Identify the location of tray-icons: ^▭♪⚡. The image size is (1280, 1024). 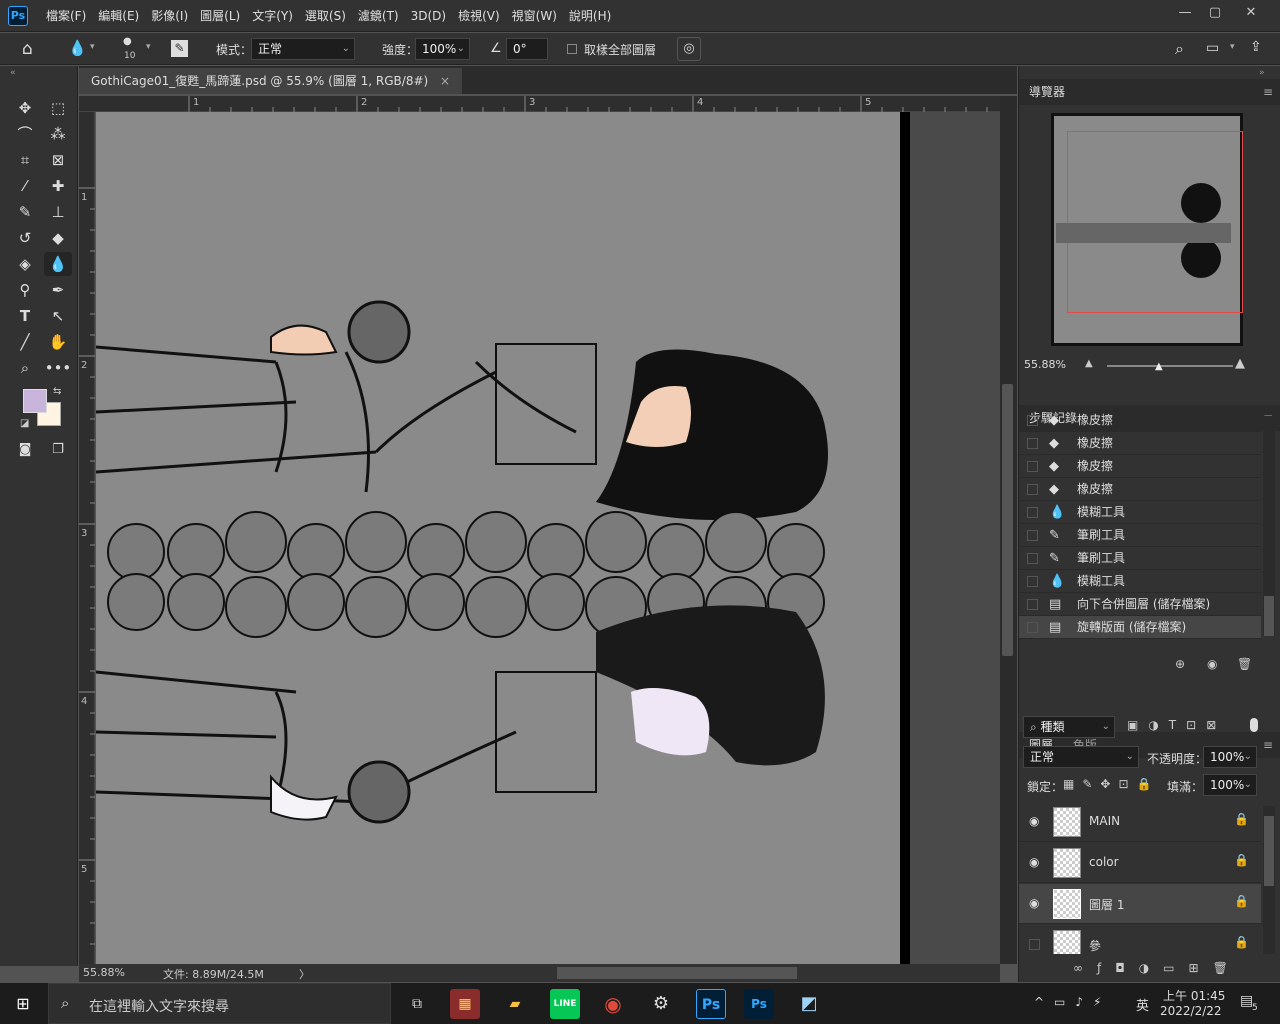
(1072, 1002).